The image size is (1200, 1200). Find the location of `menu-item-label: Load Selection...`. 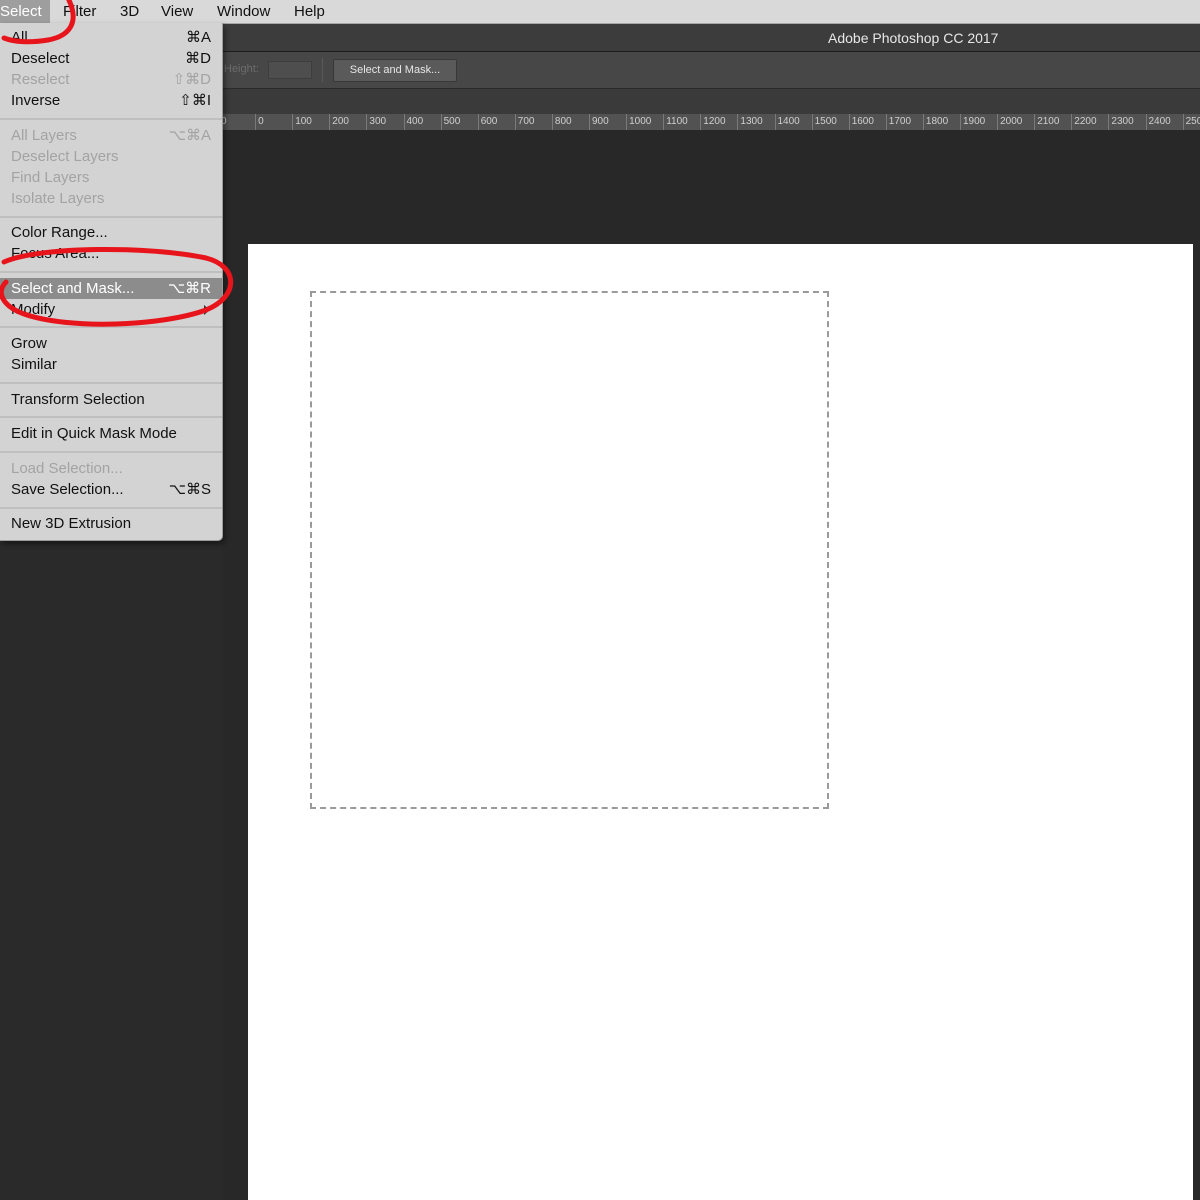

menu-item-label: Load Selection... is located at coordinates (67, 468).